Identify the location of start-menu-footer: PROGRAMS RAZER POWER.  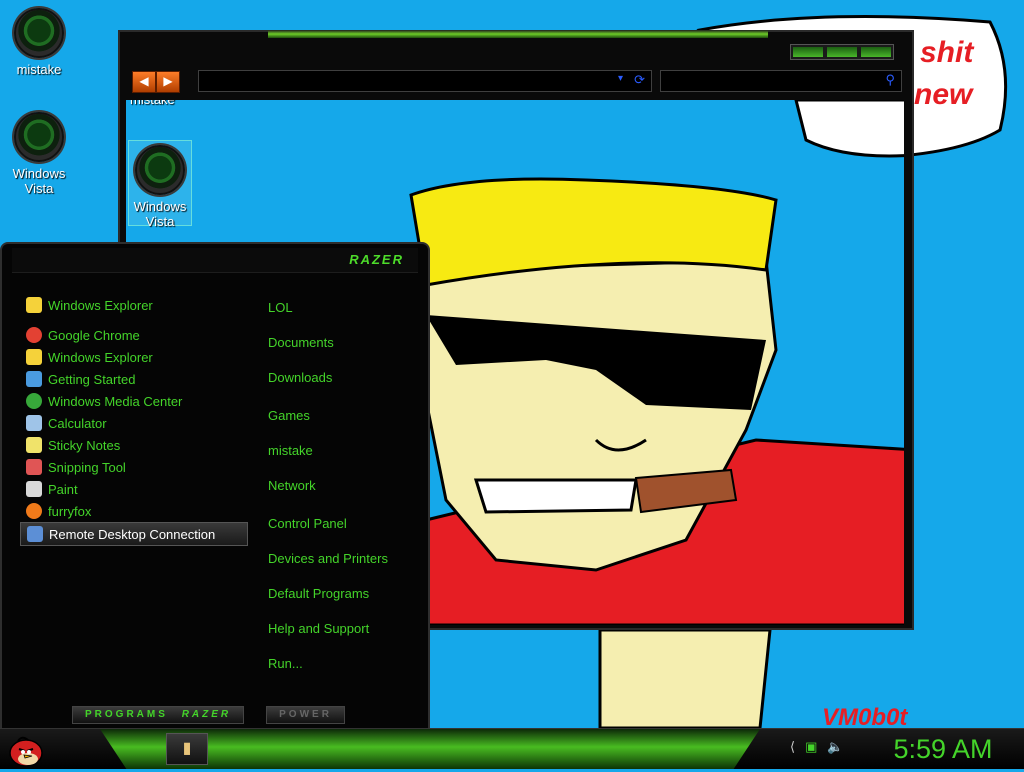
(208, 715).